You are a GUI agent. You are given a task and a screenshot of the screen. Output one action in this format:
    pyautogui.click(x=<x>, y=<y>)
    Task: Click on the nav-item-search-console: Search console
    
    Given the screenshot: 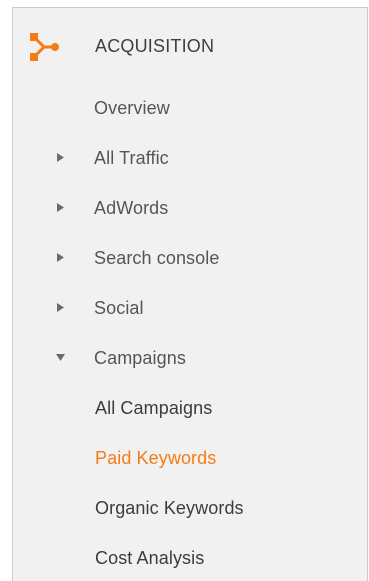 What is the action you would take?
    pyautogui.click(x=190, y=258)
    